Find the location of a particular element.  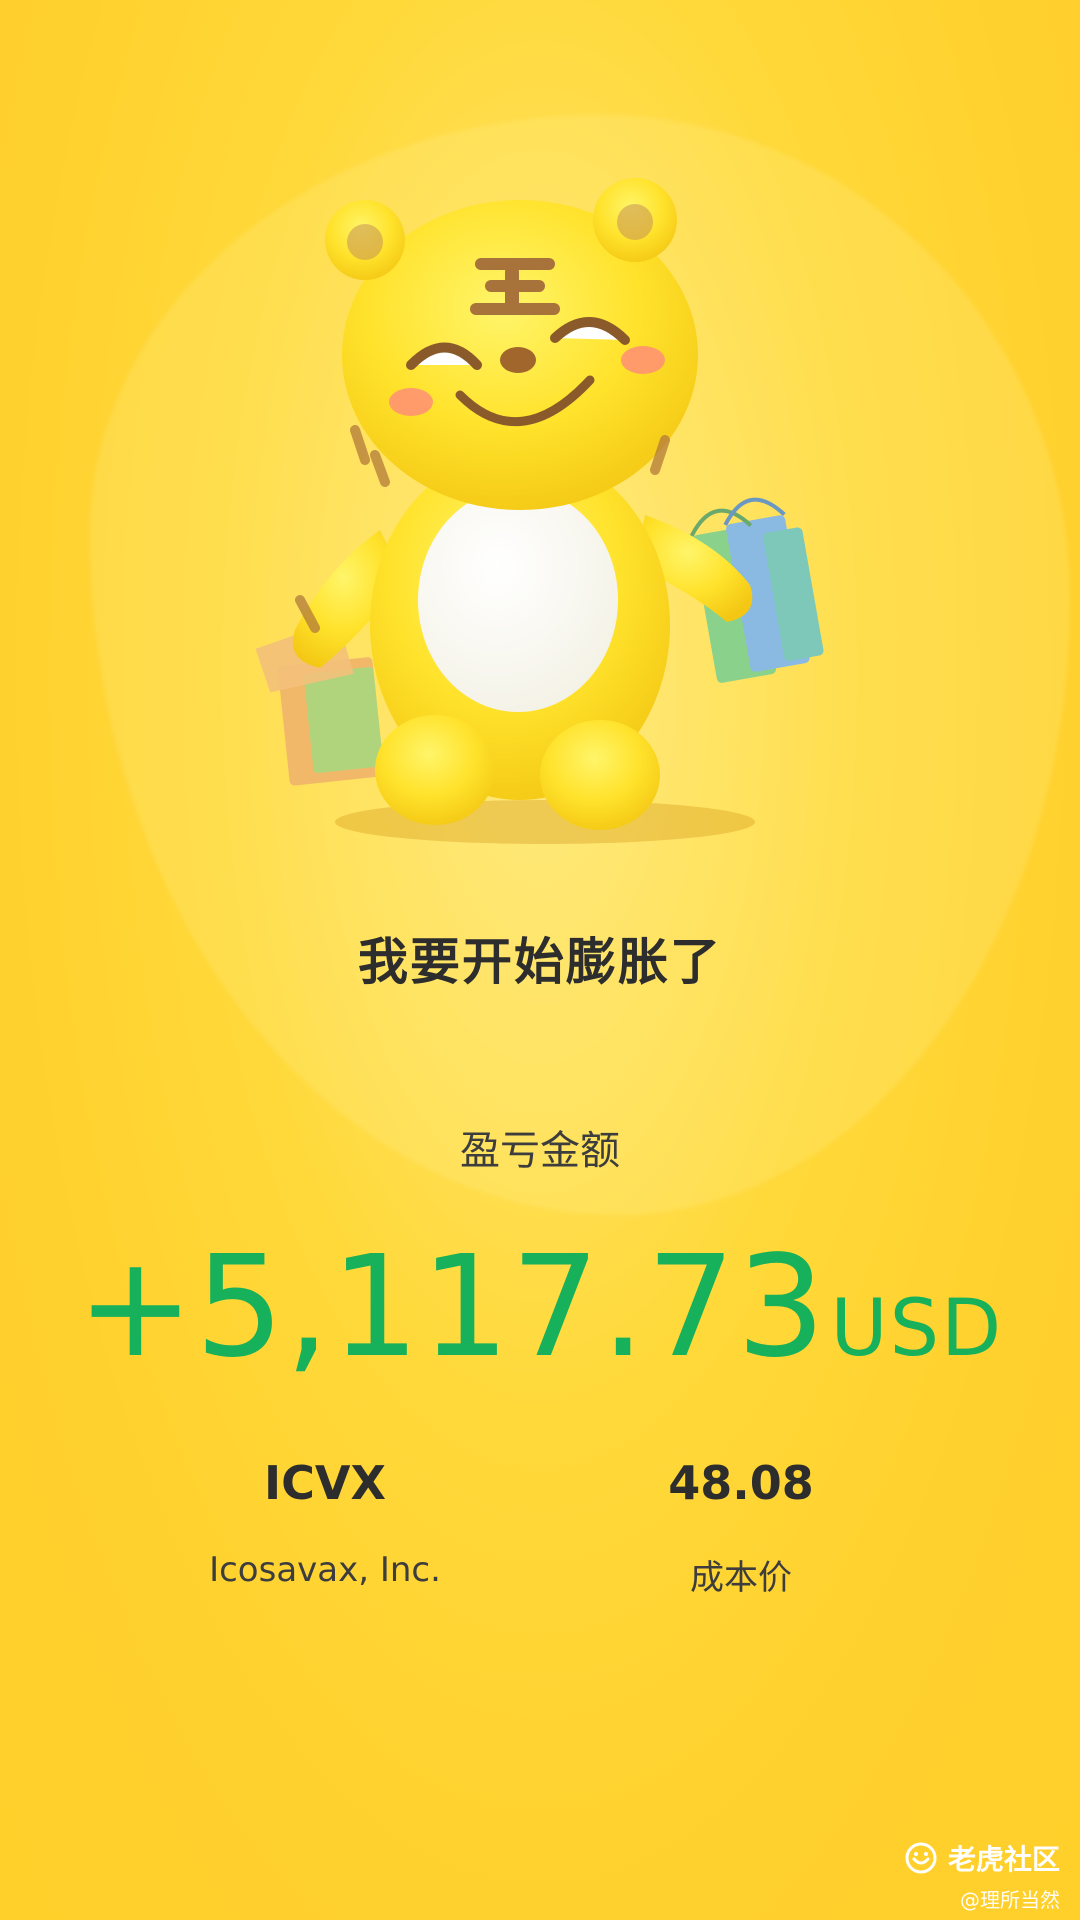

stock-info: ICVX Icosavax, Inc. is located at coordinates (325, 1523).